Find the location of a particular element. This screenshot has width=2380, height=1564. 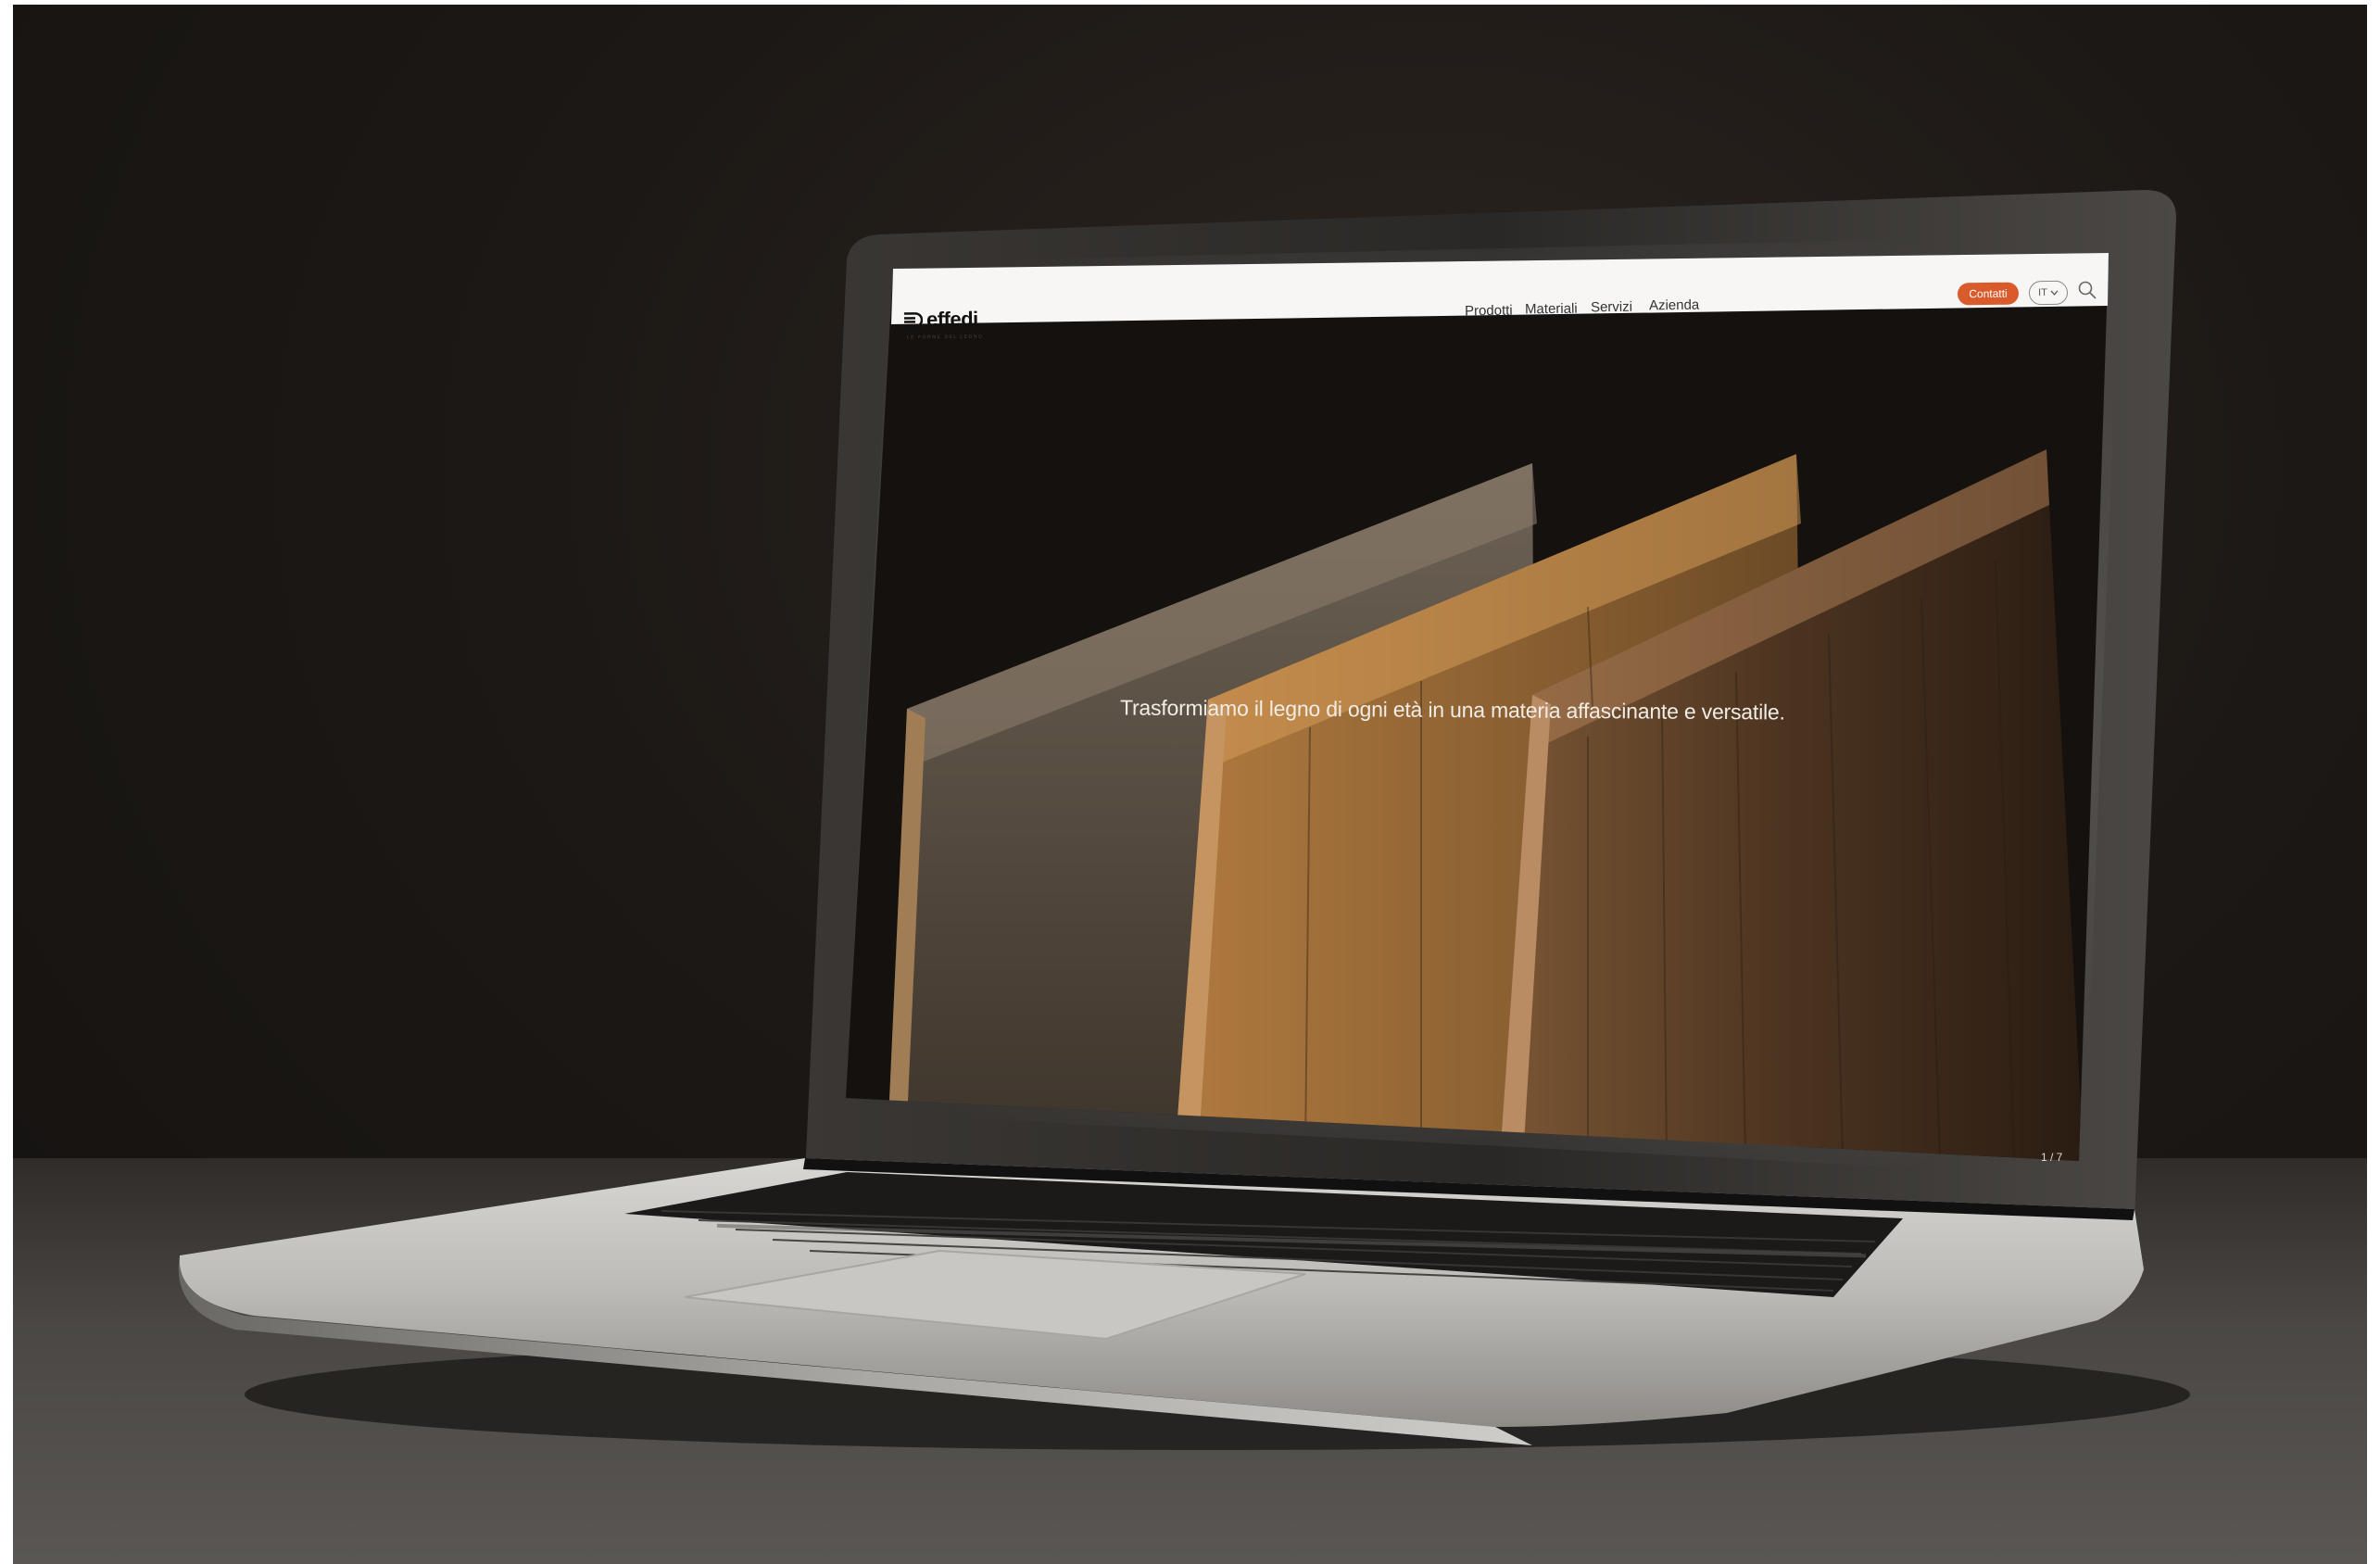

nav-item-servizi: Servizi is located at coordinates (1611, 307).